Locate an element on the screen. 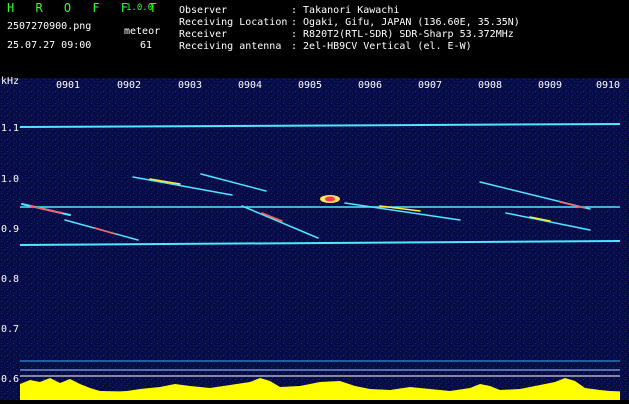  time-tick: 0904 is located at coordinates (250, 85).